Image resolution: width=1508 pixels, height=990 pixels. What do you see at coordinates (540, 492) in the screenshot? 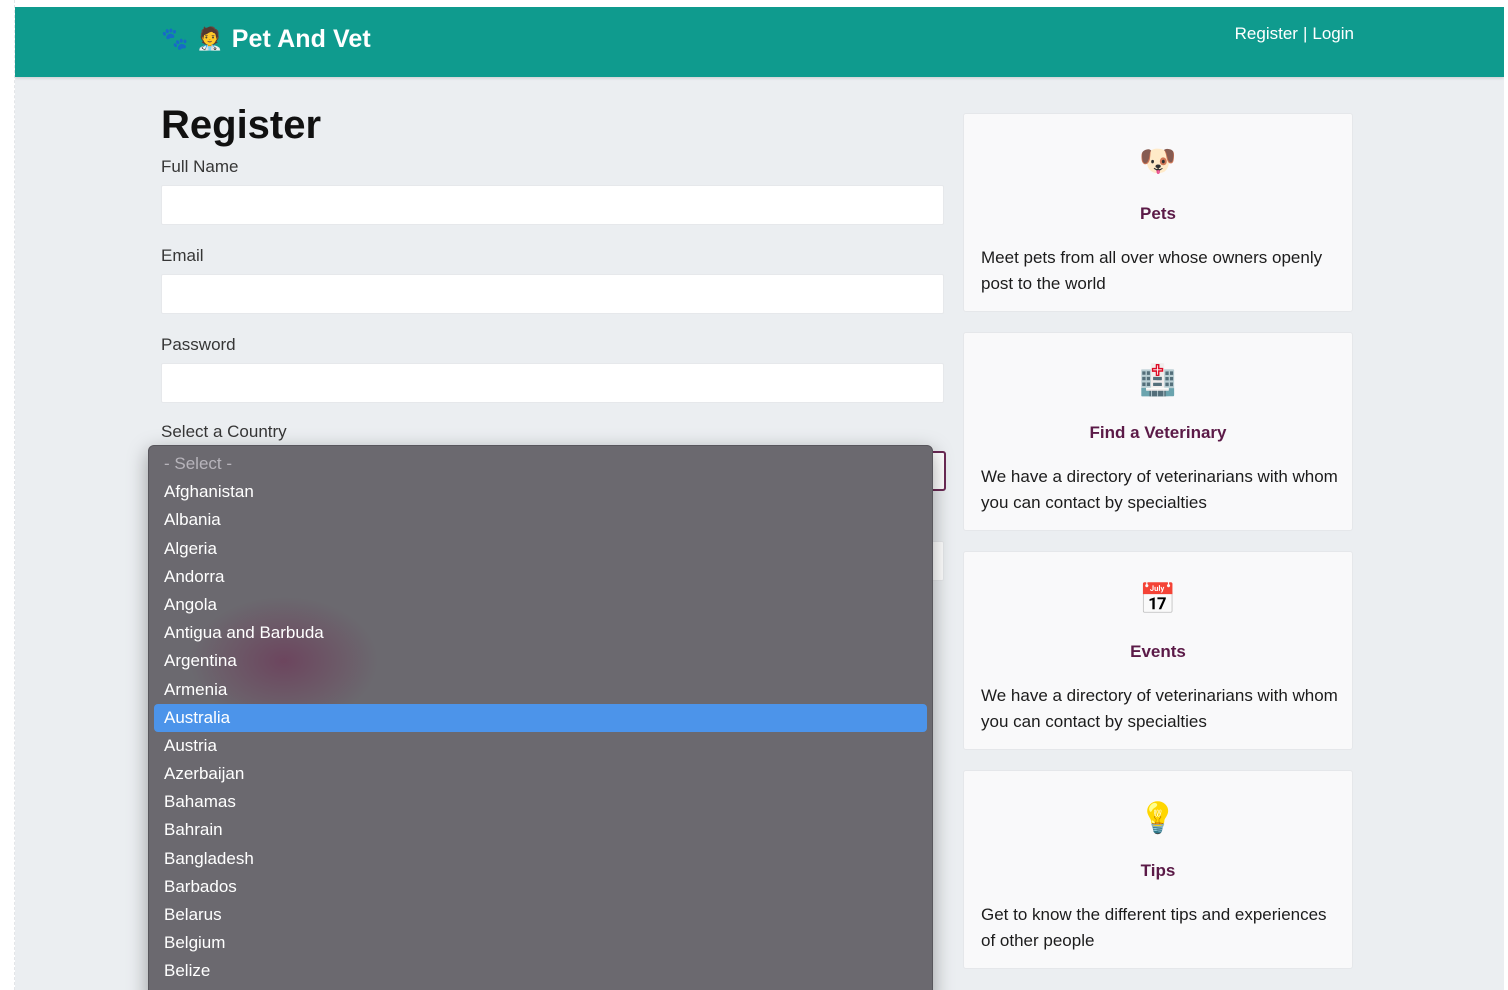
I see `country-option: Afghanistan` at bounding box center [540, 492].